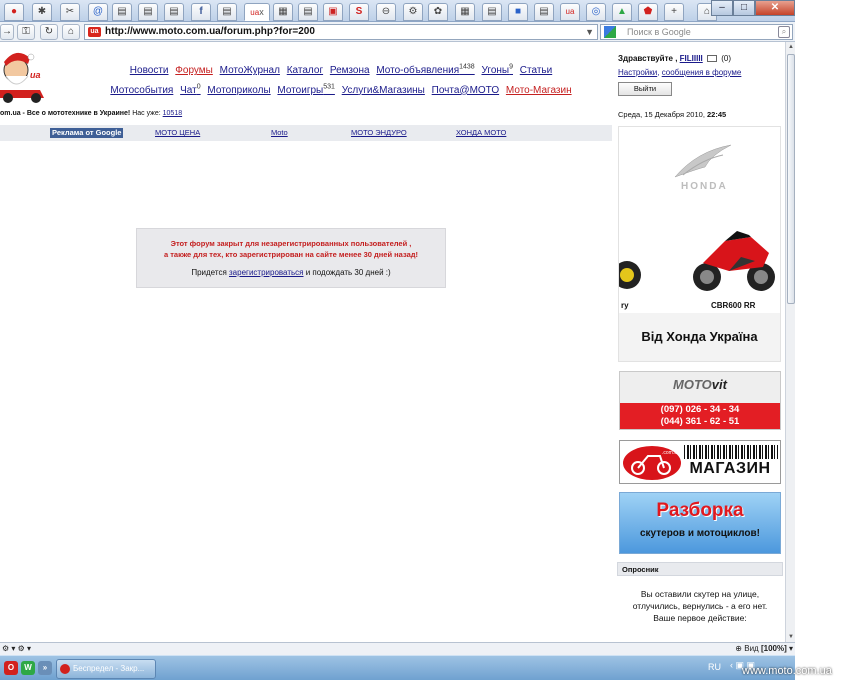 The width and height of the screenshot is (850, 680). What do you see at coordinates (722, 8) in the screenshot?
I see `minimize-button: –` at bounding box center [722, 8].